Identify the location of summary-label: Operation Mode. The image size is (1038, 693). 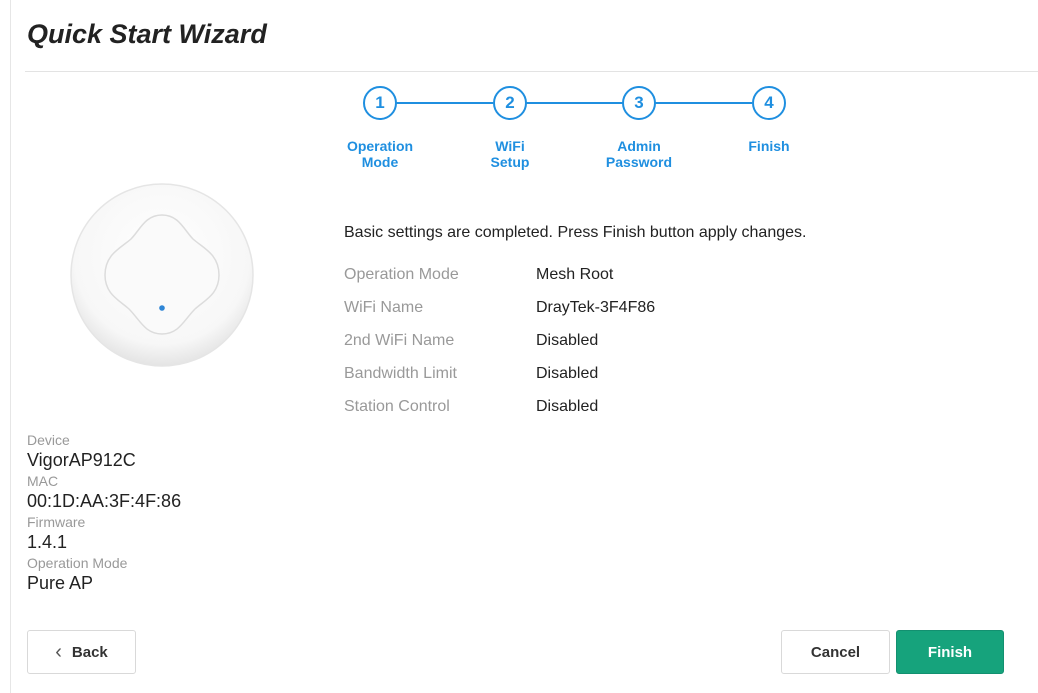
(401, 274).